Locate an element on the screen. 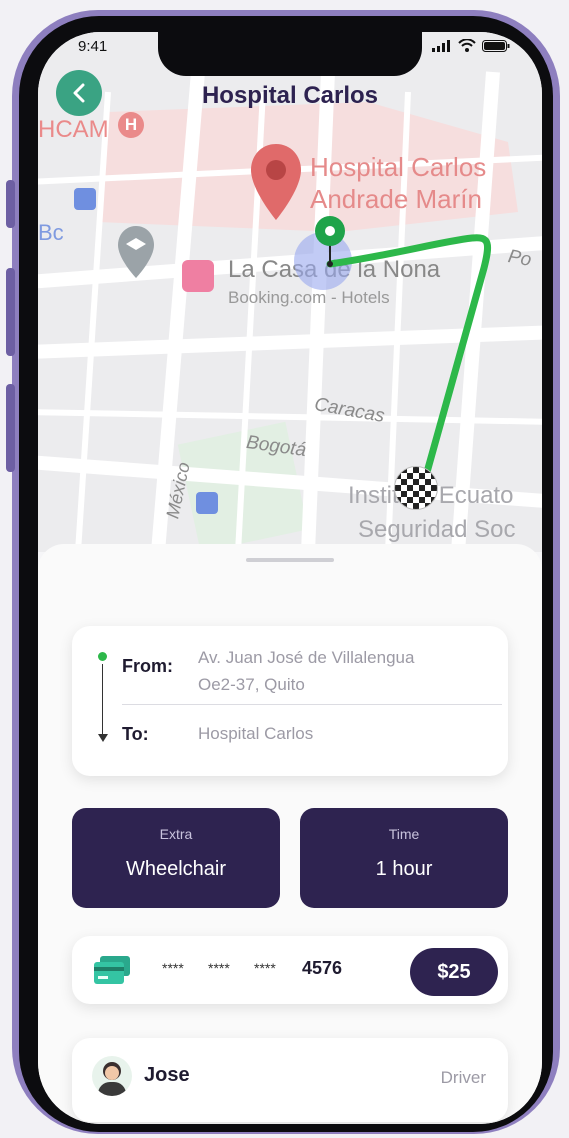 This screenshot has height=1138, width=569. card-mask-3: **** is located at coordinates (265, 968).